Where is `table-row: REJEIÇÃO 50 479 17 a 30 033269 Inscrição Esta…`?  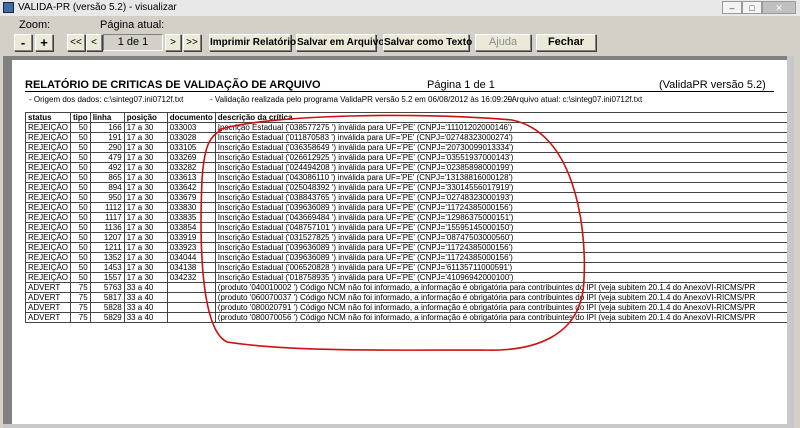 table-row: REJEIÇÃO 50 479 17 a 30 033269 Inscrição Esta… is located at coordinates (406, 157).